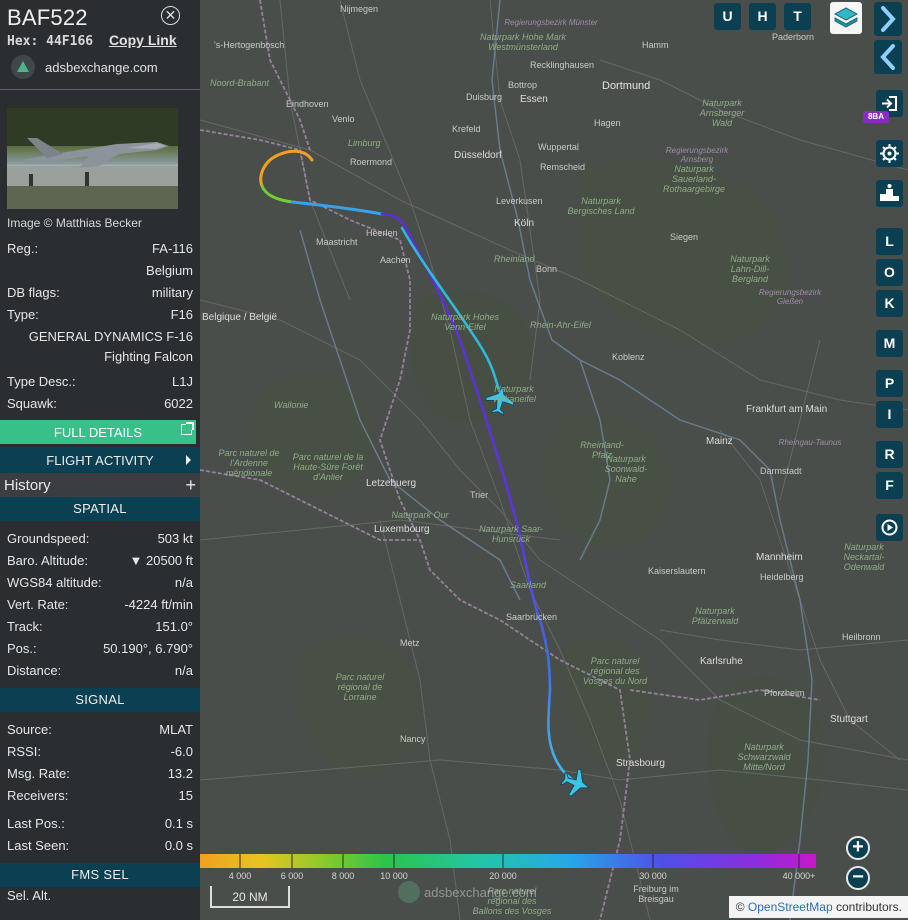  Describe the element at coordinates (100, 336) in the screenshot. I see `type-name-row-1: GENERAL DYNAMICS F-16` at that location.